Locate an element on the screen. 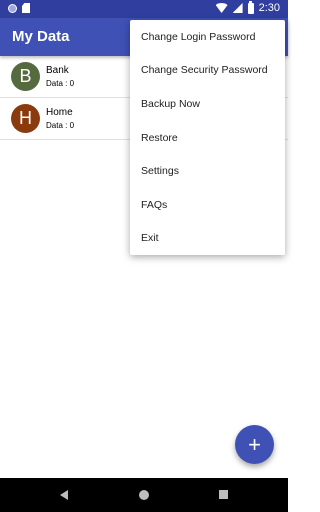  menu-item-change-security-password: Change Security Password is located at coordinates (207, 71).